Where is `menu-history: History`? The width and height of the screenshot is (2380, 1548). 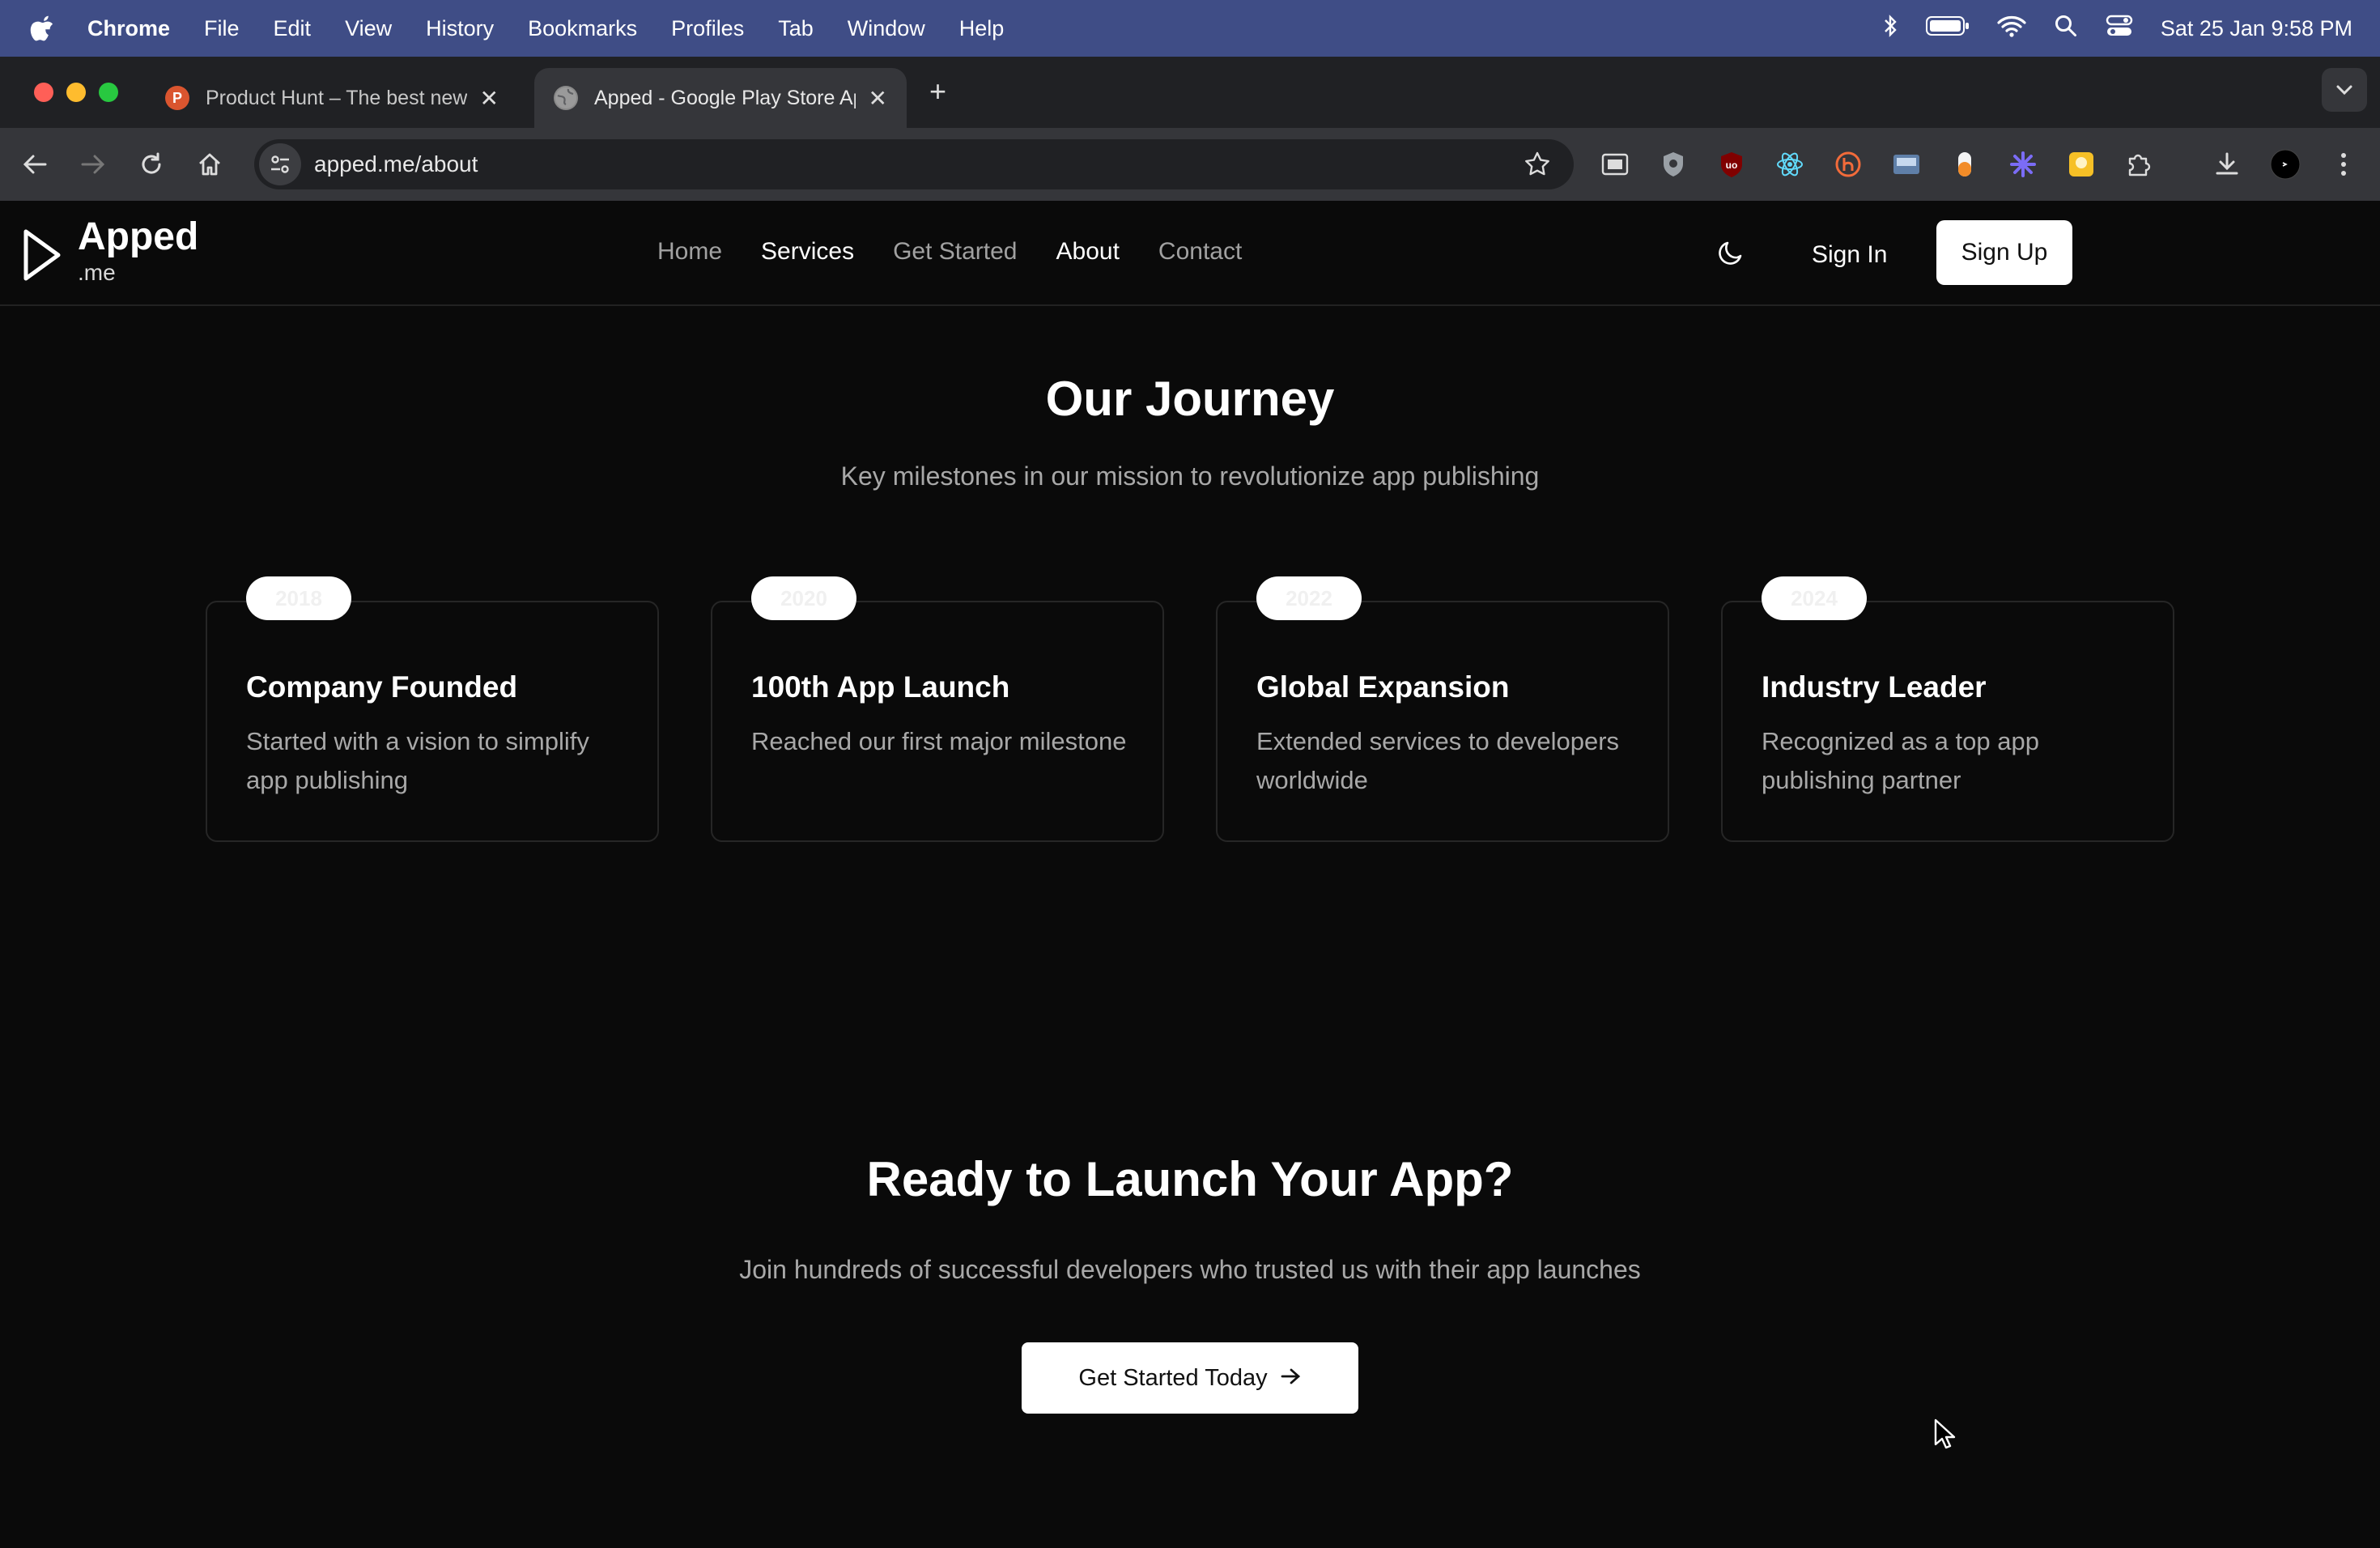 menu-history: History is located at coordinates (460, 29).